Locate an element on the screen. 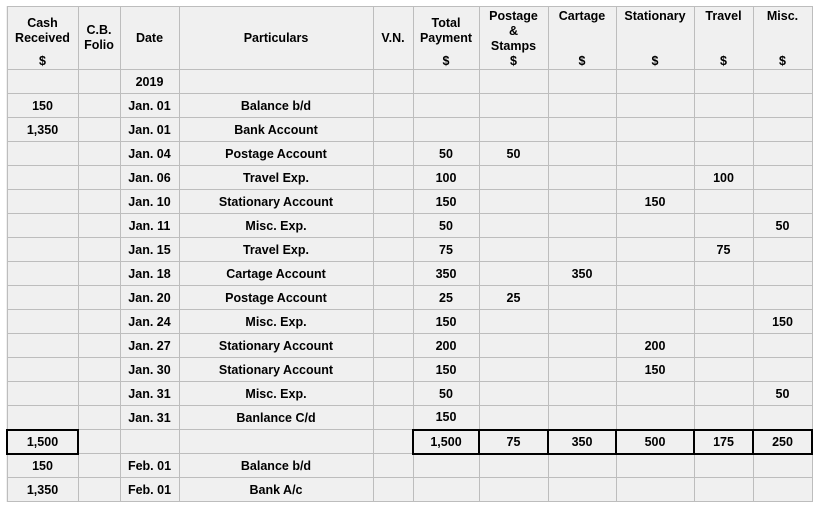 The image size is (817, 522). cell-misc: 250 is located at coordinates (782, 441).